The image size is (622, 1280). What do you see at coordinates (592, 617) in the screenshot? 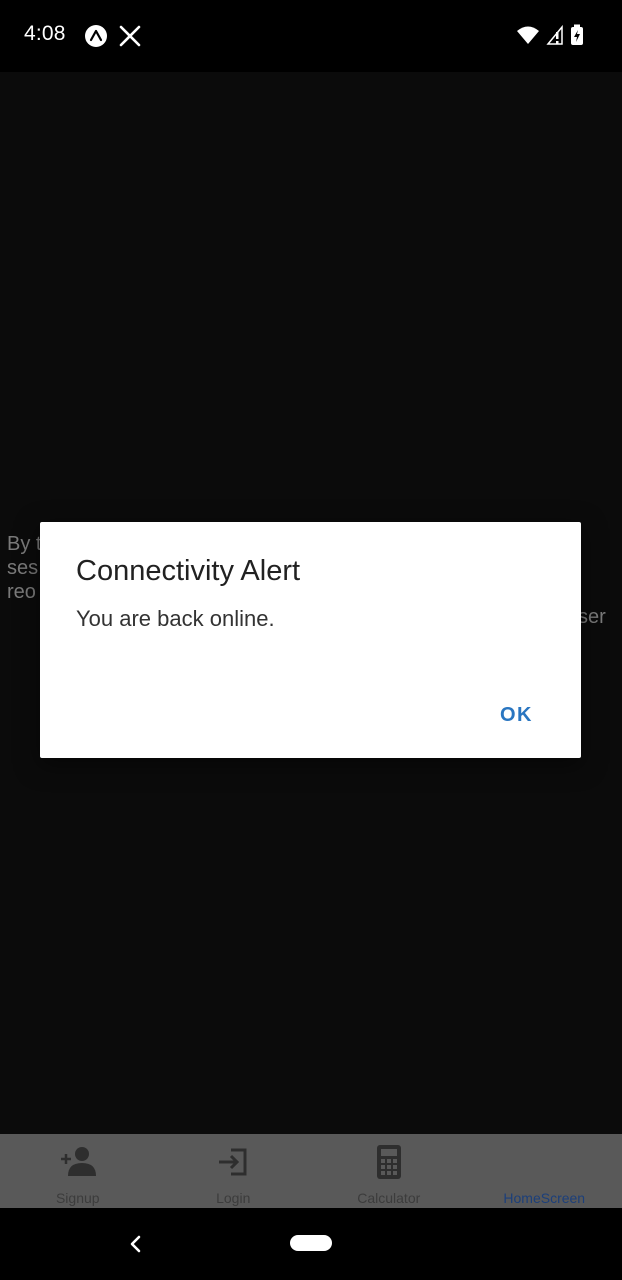
I see `background-text-right: ser` at bounding box center [592, 617].